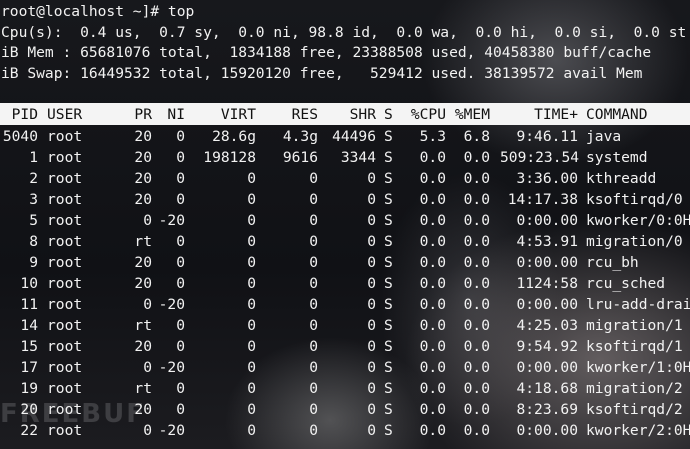  Describe the element at coordinates (634, 409) in the screenshot. I see `command-cell: ksoftirqd/2` at that location.